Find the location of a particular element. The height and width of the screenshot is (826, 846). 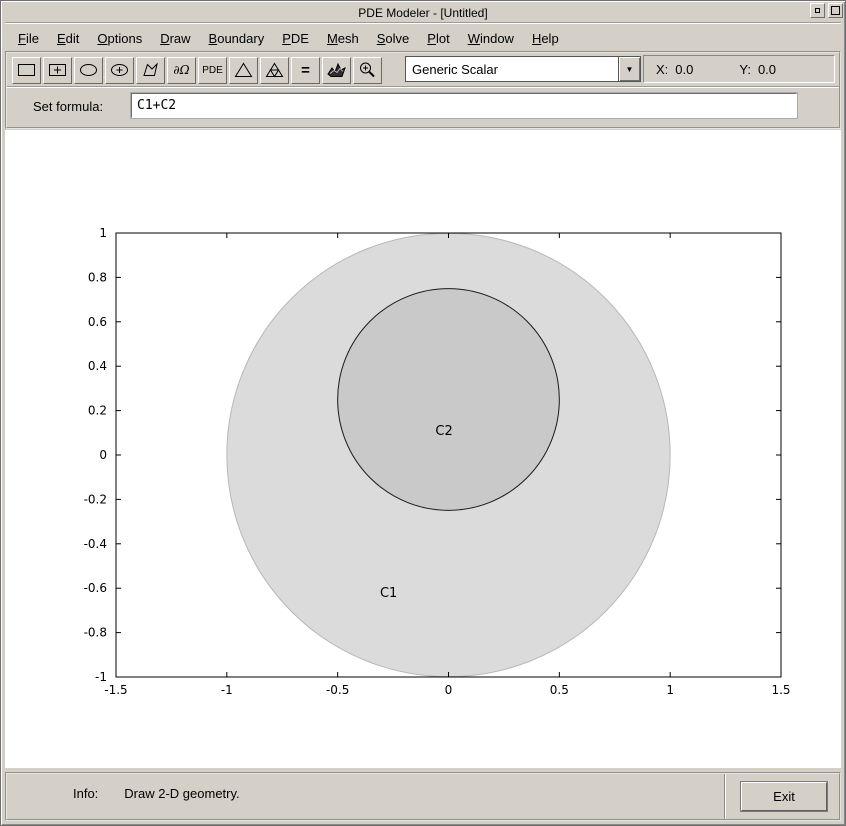

y-tick-label: 0.2 is located at coordinates (97, 411).